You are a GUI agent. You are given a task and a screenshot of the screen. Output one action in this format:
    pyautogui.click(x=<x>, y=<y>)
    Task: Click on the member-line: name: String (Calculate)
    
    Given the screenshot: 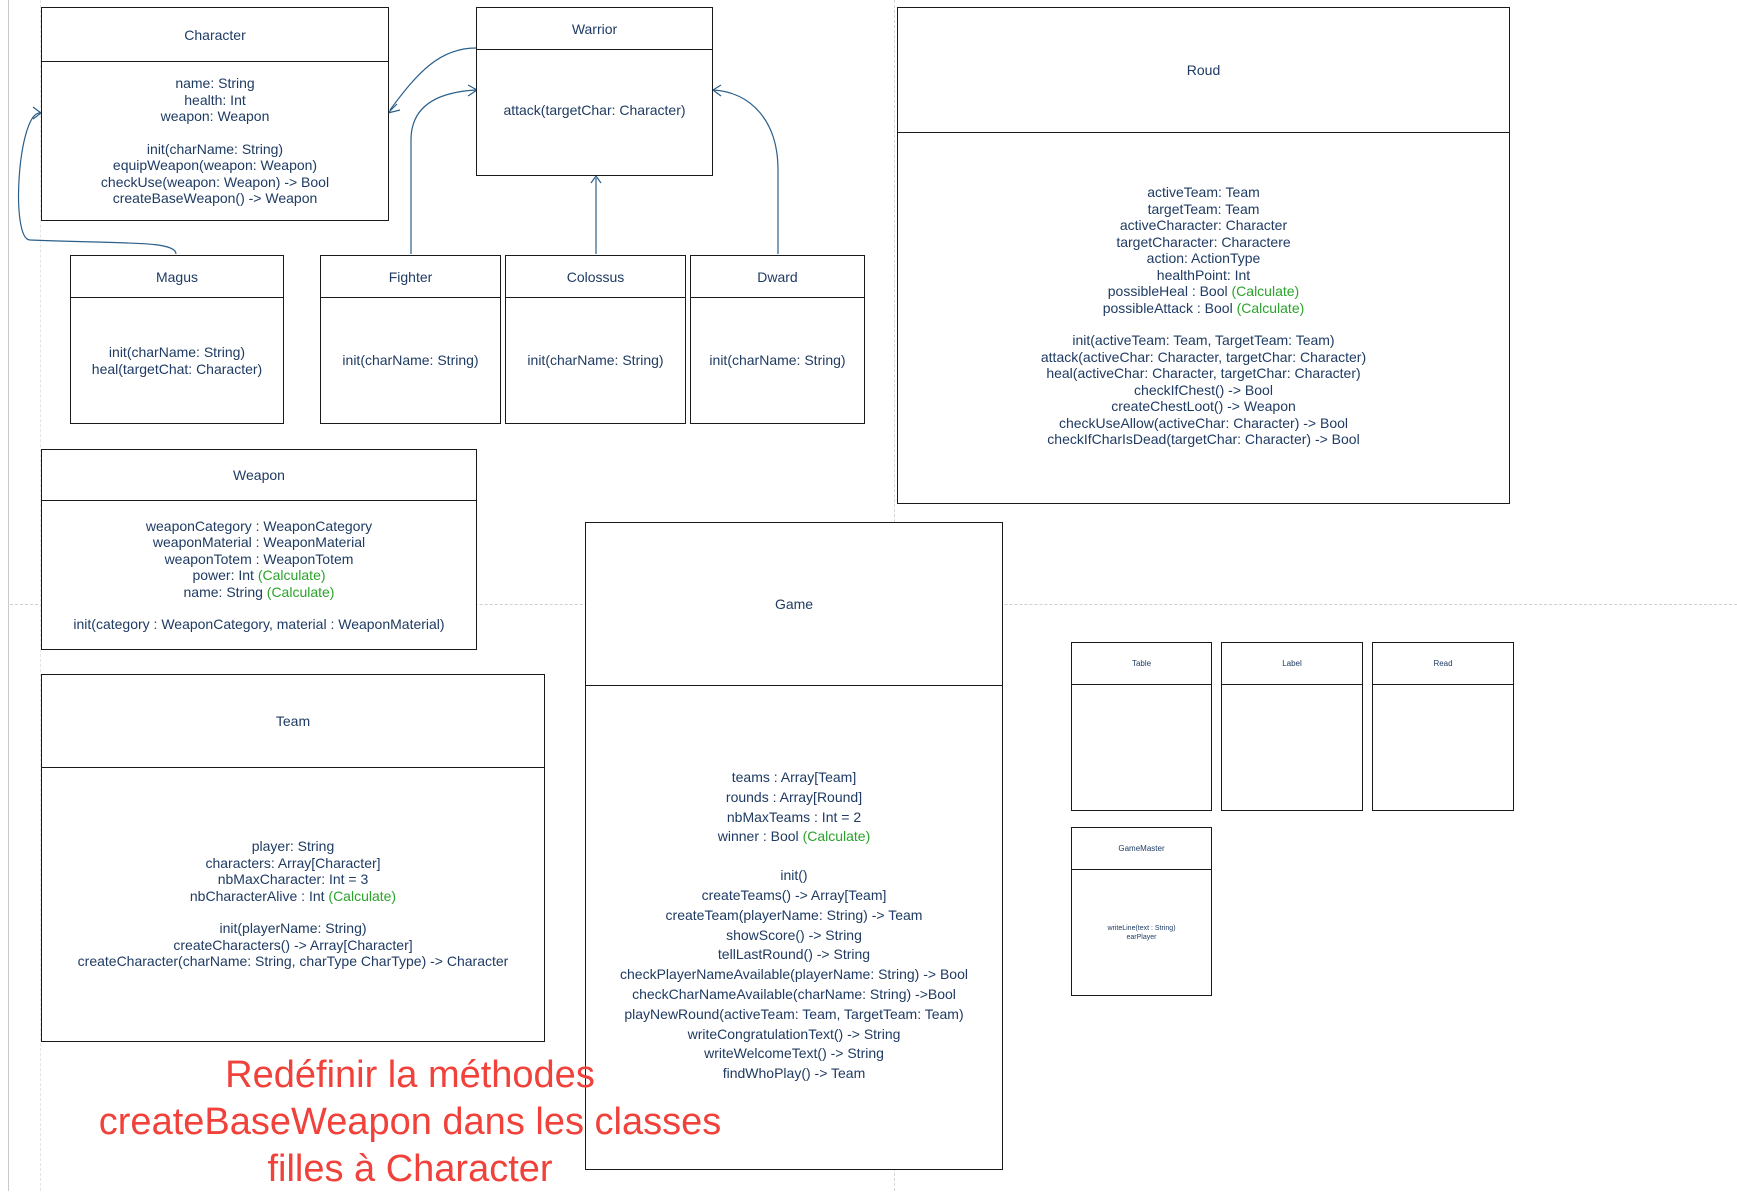 What is the action you would take?
    pyautogui.click(x=259, y=592)
    